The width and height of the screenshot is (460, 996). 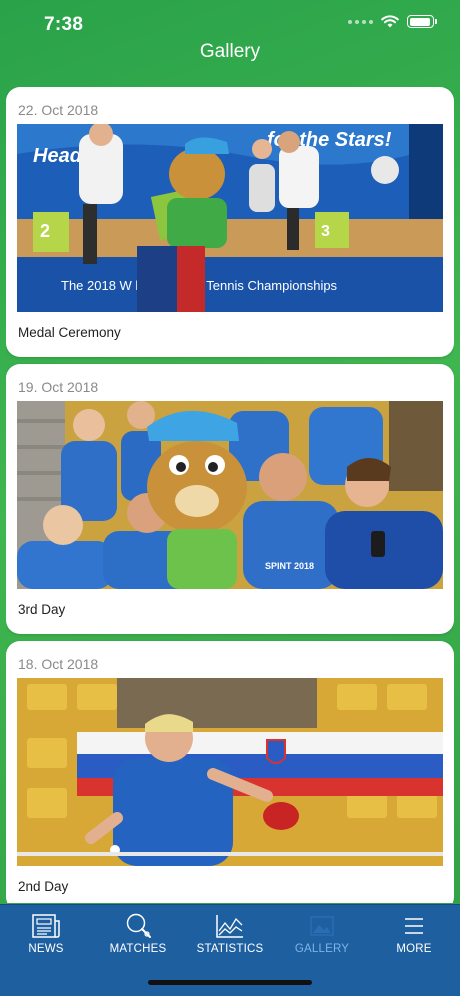 I want to click on tab-statistics: STATISTICS, so click(x=230, y=935).